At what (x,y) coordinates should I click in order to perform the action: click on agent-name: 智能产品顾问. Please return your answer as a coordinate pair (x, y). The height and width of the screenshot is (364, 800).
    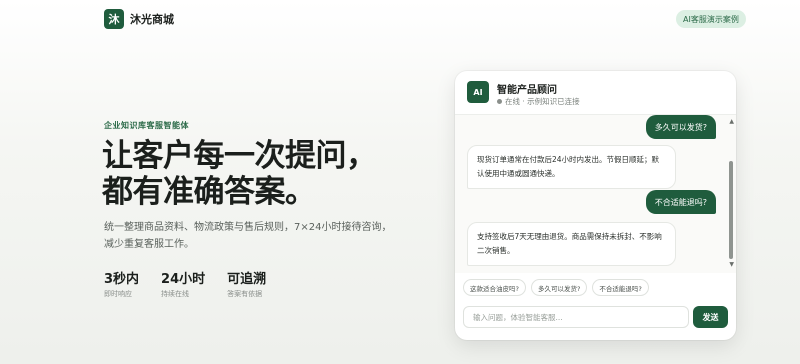
    Looking at the image, I should click on (527, 90).